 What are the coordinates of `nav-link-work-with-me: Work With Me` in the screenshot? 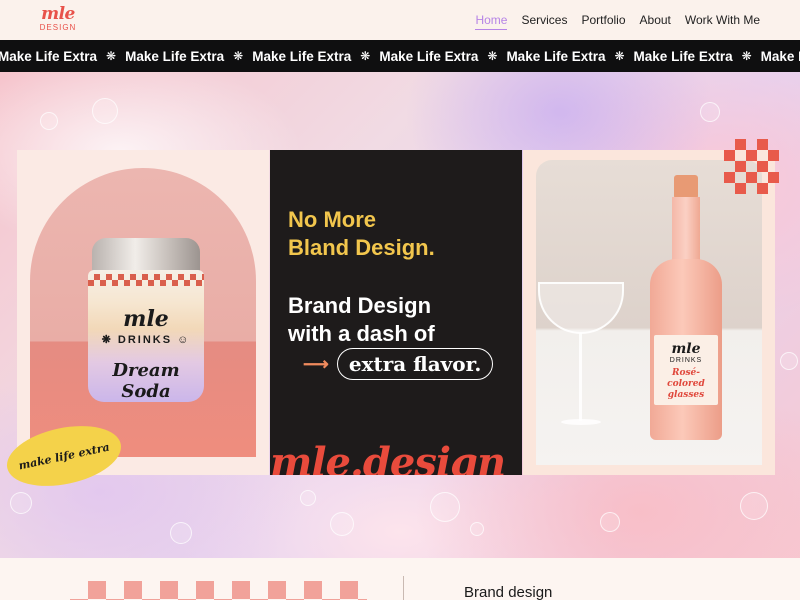 It's located at (722, 21).